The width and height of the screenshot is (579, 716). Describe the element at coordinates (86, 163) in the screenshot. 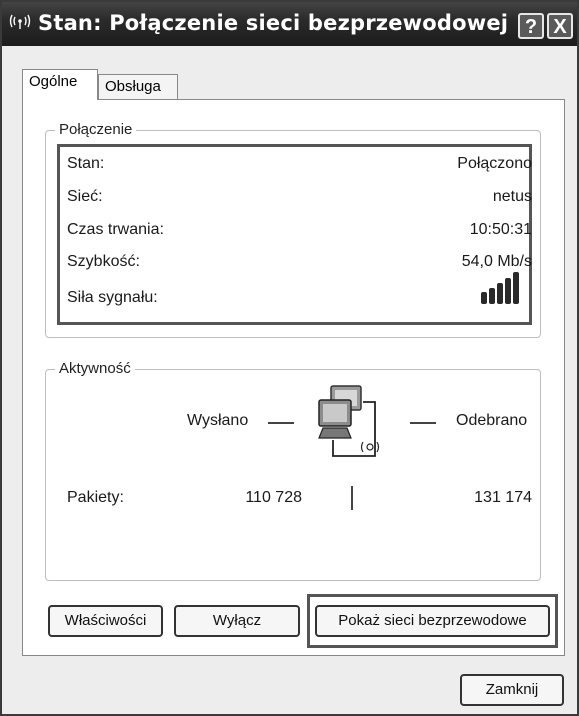

I see `status-label: Stan:` at that location.